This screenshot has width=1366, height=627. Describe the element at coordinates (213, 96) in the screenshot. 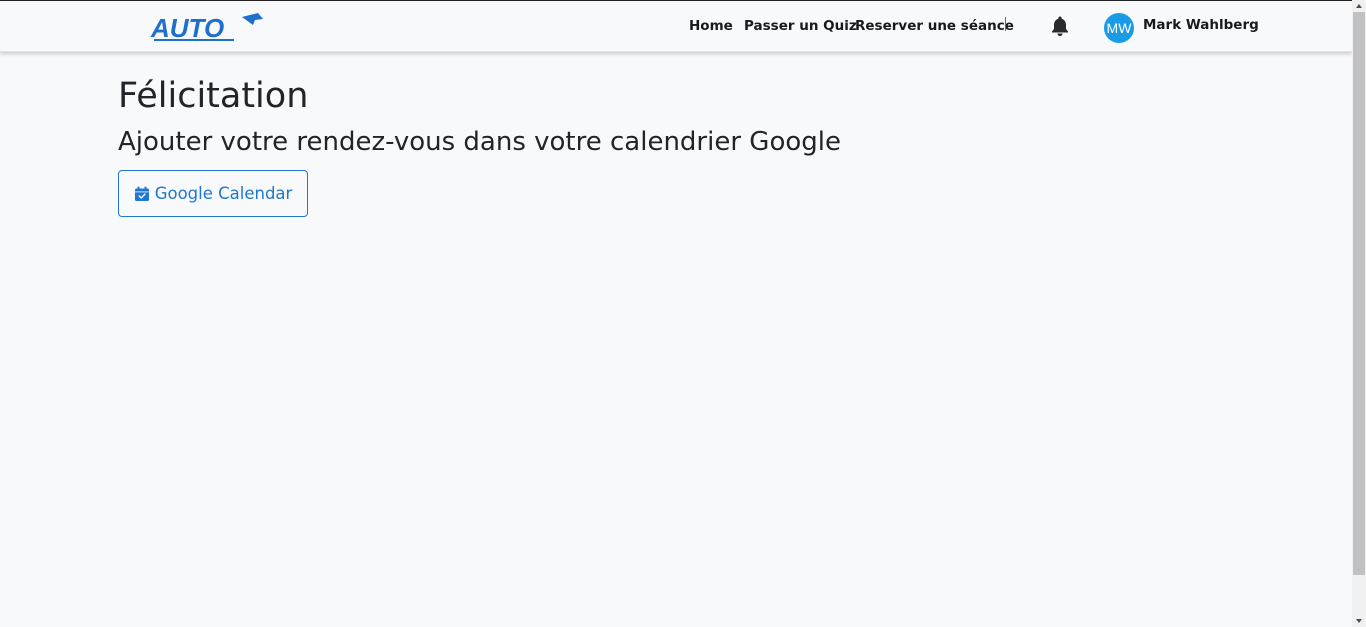

I see `page-title: Félicitation` at that location.